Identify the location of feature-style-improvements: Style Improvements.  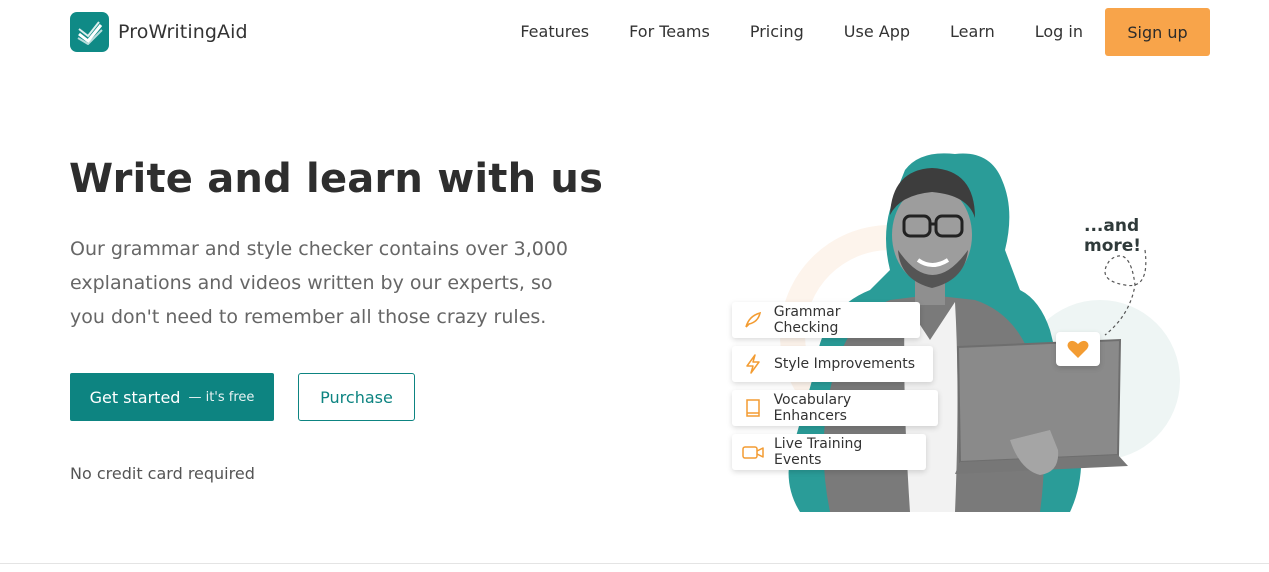
(832, 364).